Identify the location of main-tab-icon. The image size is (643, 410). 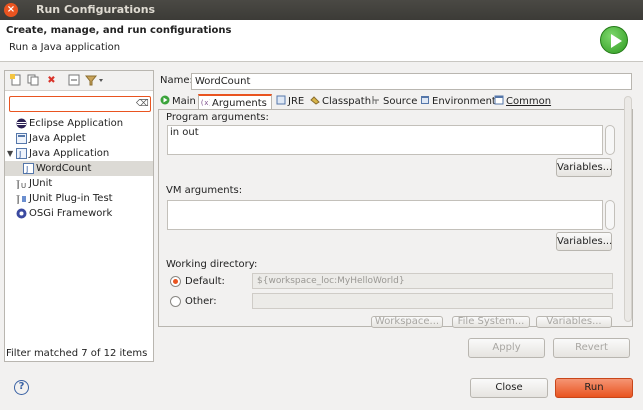
(165, 100).